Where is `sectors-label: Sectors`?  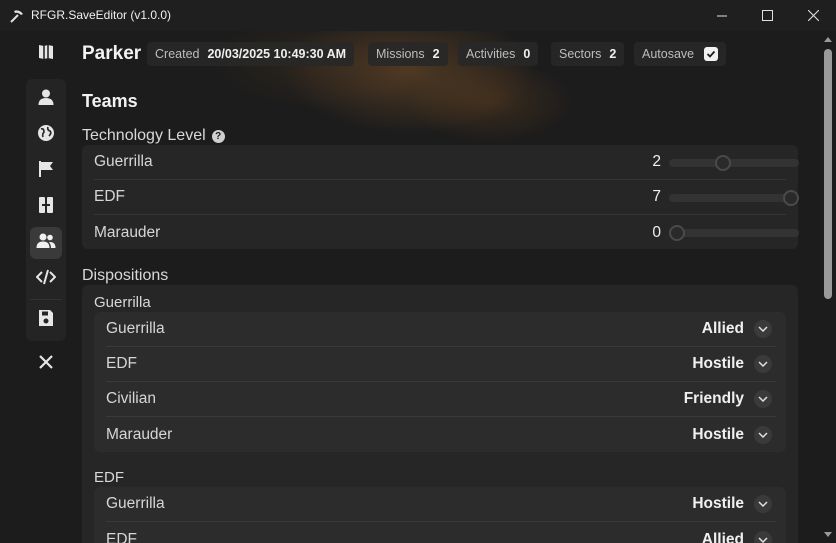 sectors-label: Sectors is located at coordinates (580, 54).